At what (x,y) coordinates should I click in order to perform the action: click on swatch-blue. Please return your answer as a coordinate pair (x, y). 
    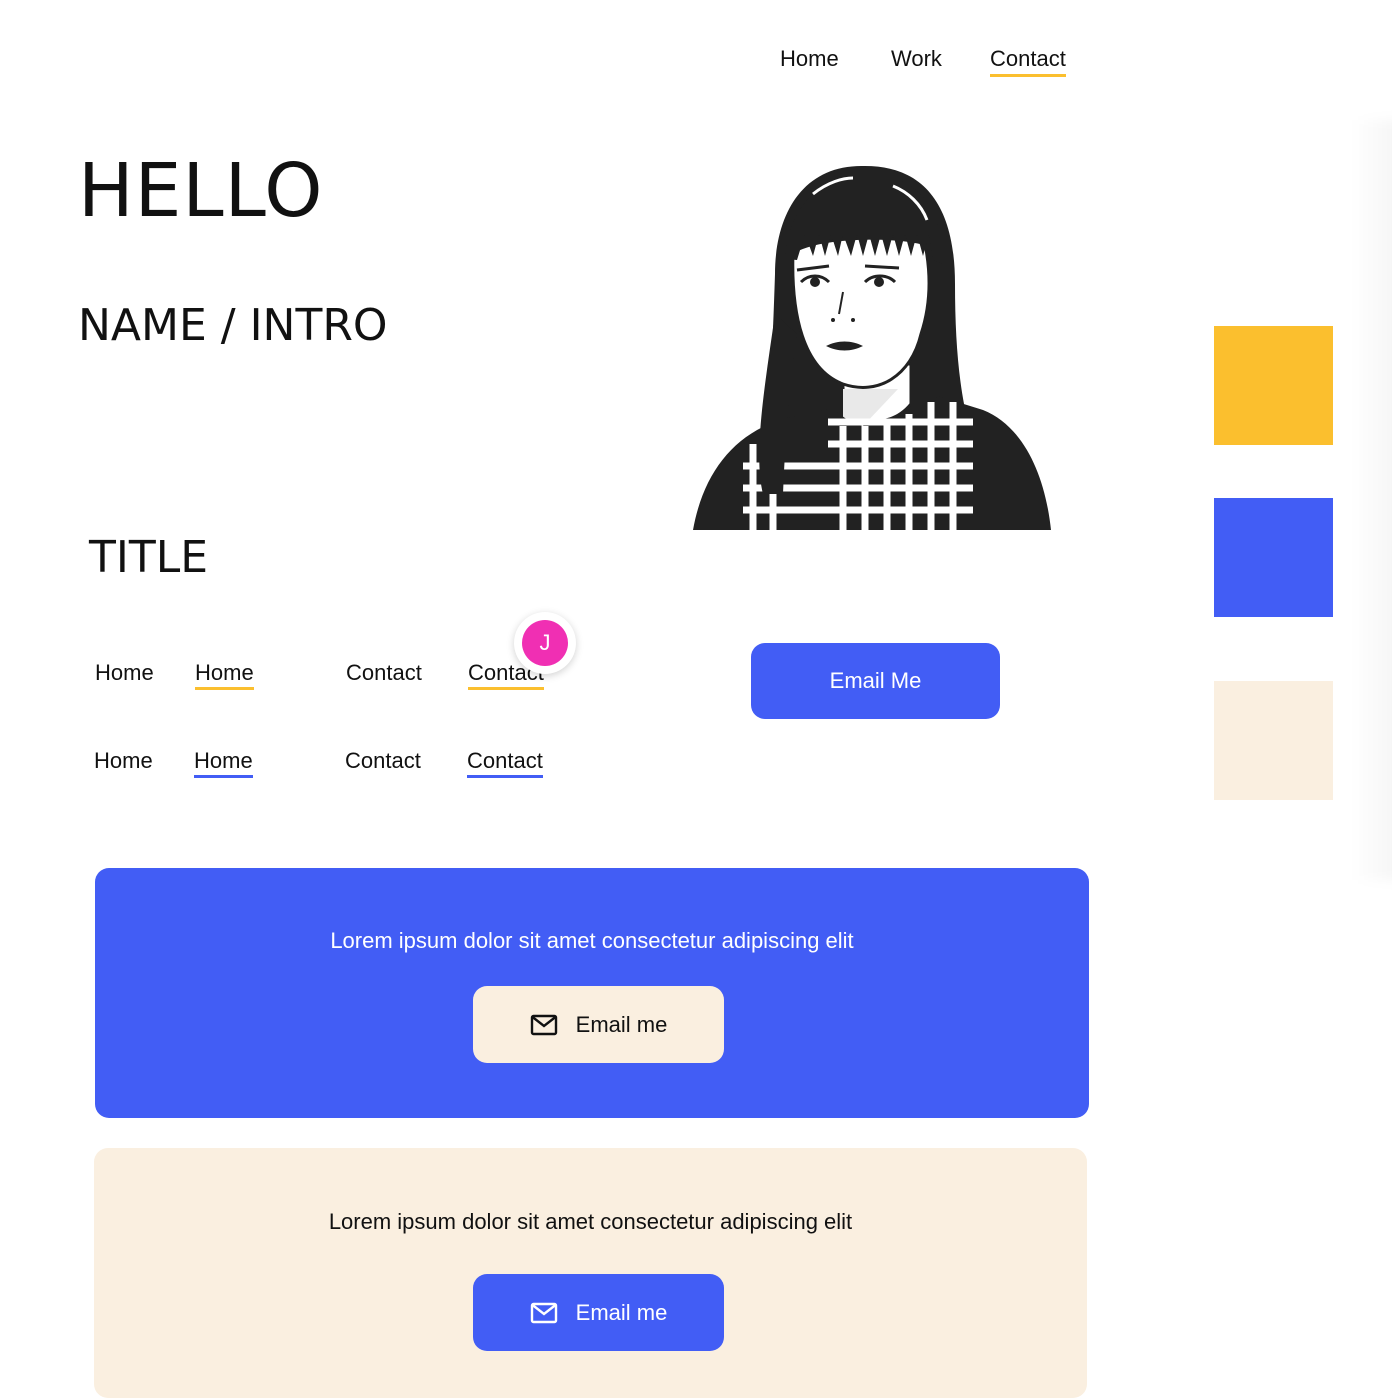
    Looking at the image, I should click on (1273, 557).